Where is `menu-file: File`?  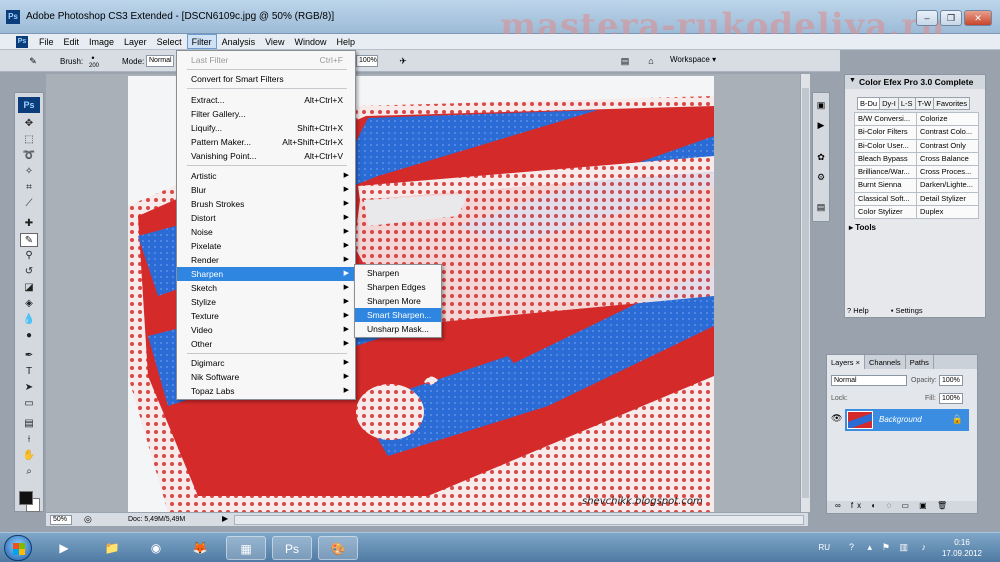
menu-file: File is located at coordinates (46, 41).